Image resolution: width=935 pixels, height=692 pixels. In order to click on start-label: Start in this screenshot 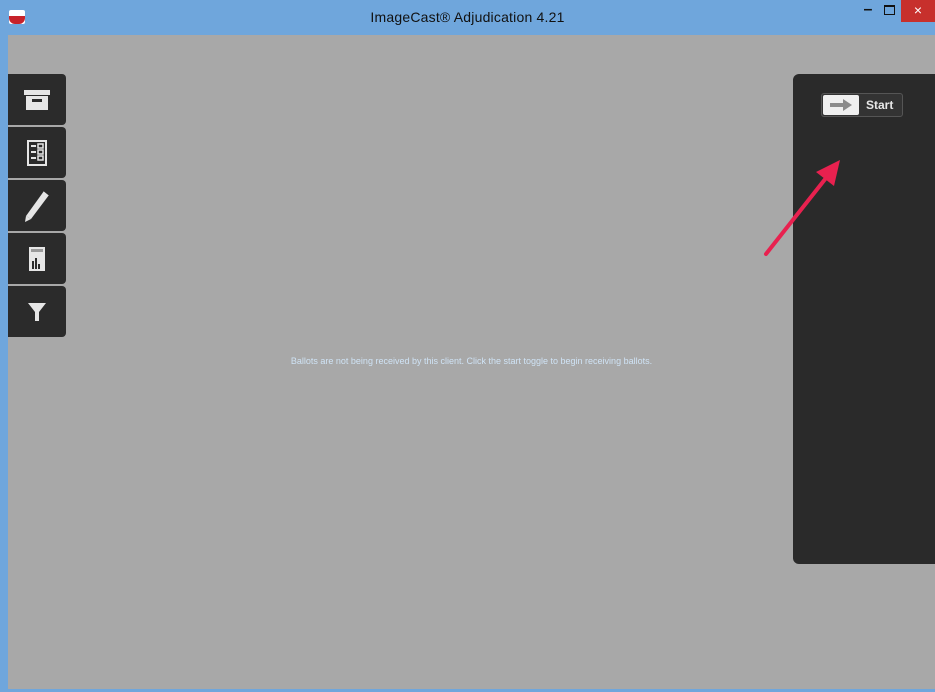, I will do `click(880, 105)`.